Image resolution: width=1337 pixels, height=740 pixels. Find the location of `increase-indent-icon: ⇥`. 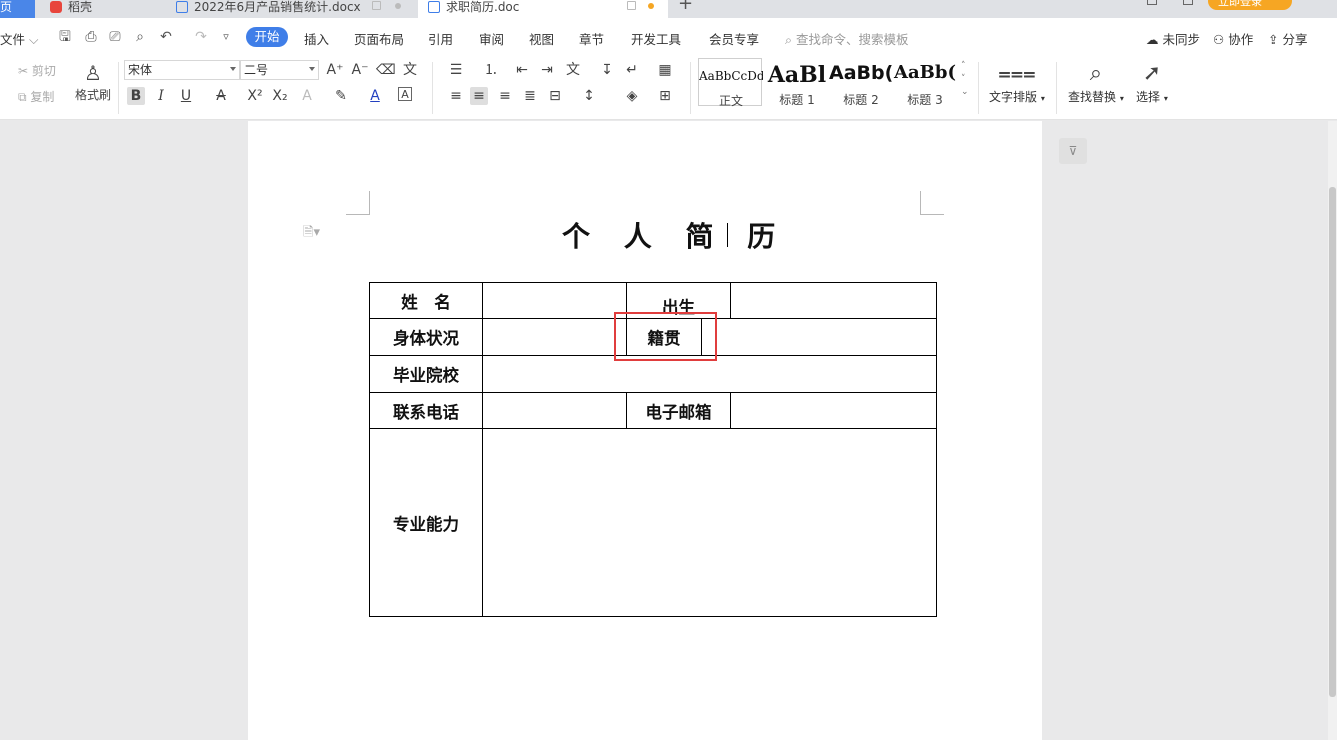

increase-indent-icon: ⇥ is located at coordinates (547, 70).